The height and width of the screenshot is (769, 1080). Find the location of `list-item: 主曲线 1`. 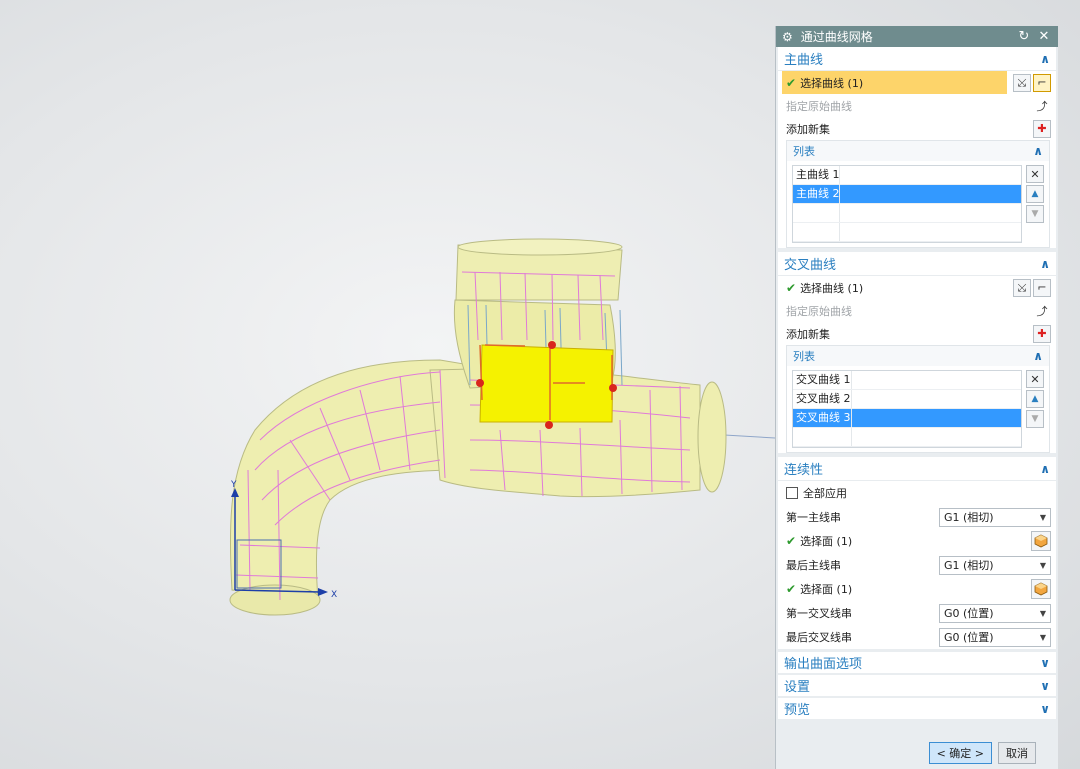

list-item: 主曲线 1 is located at coordinates (907, 175).